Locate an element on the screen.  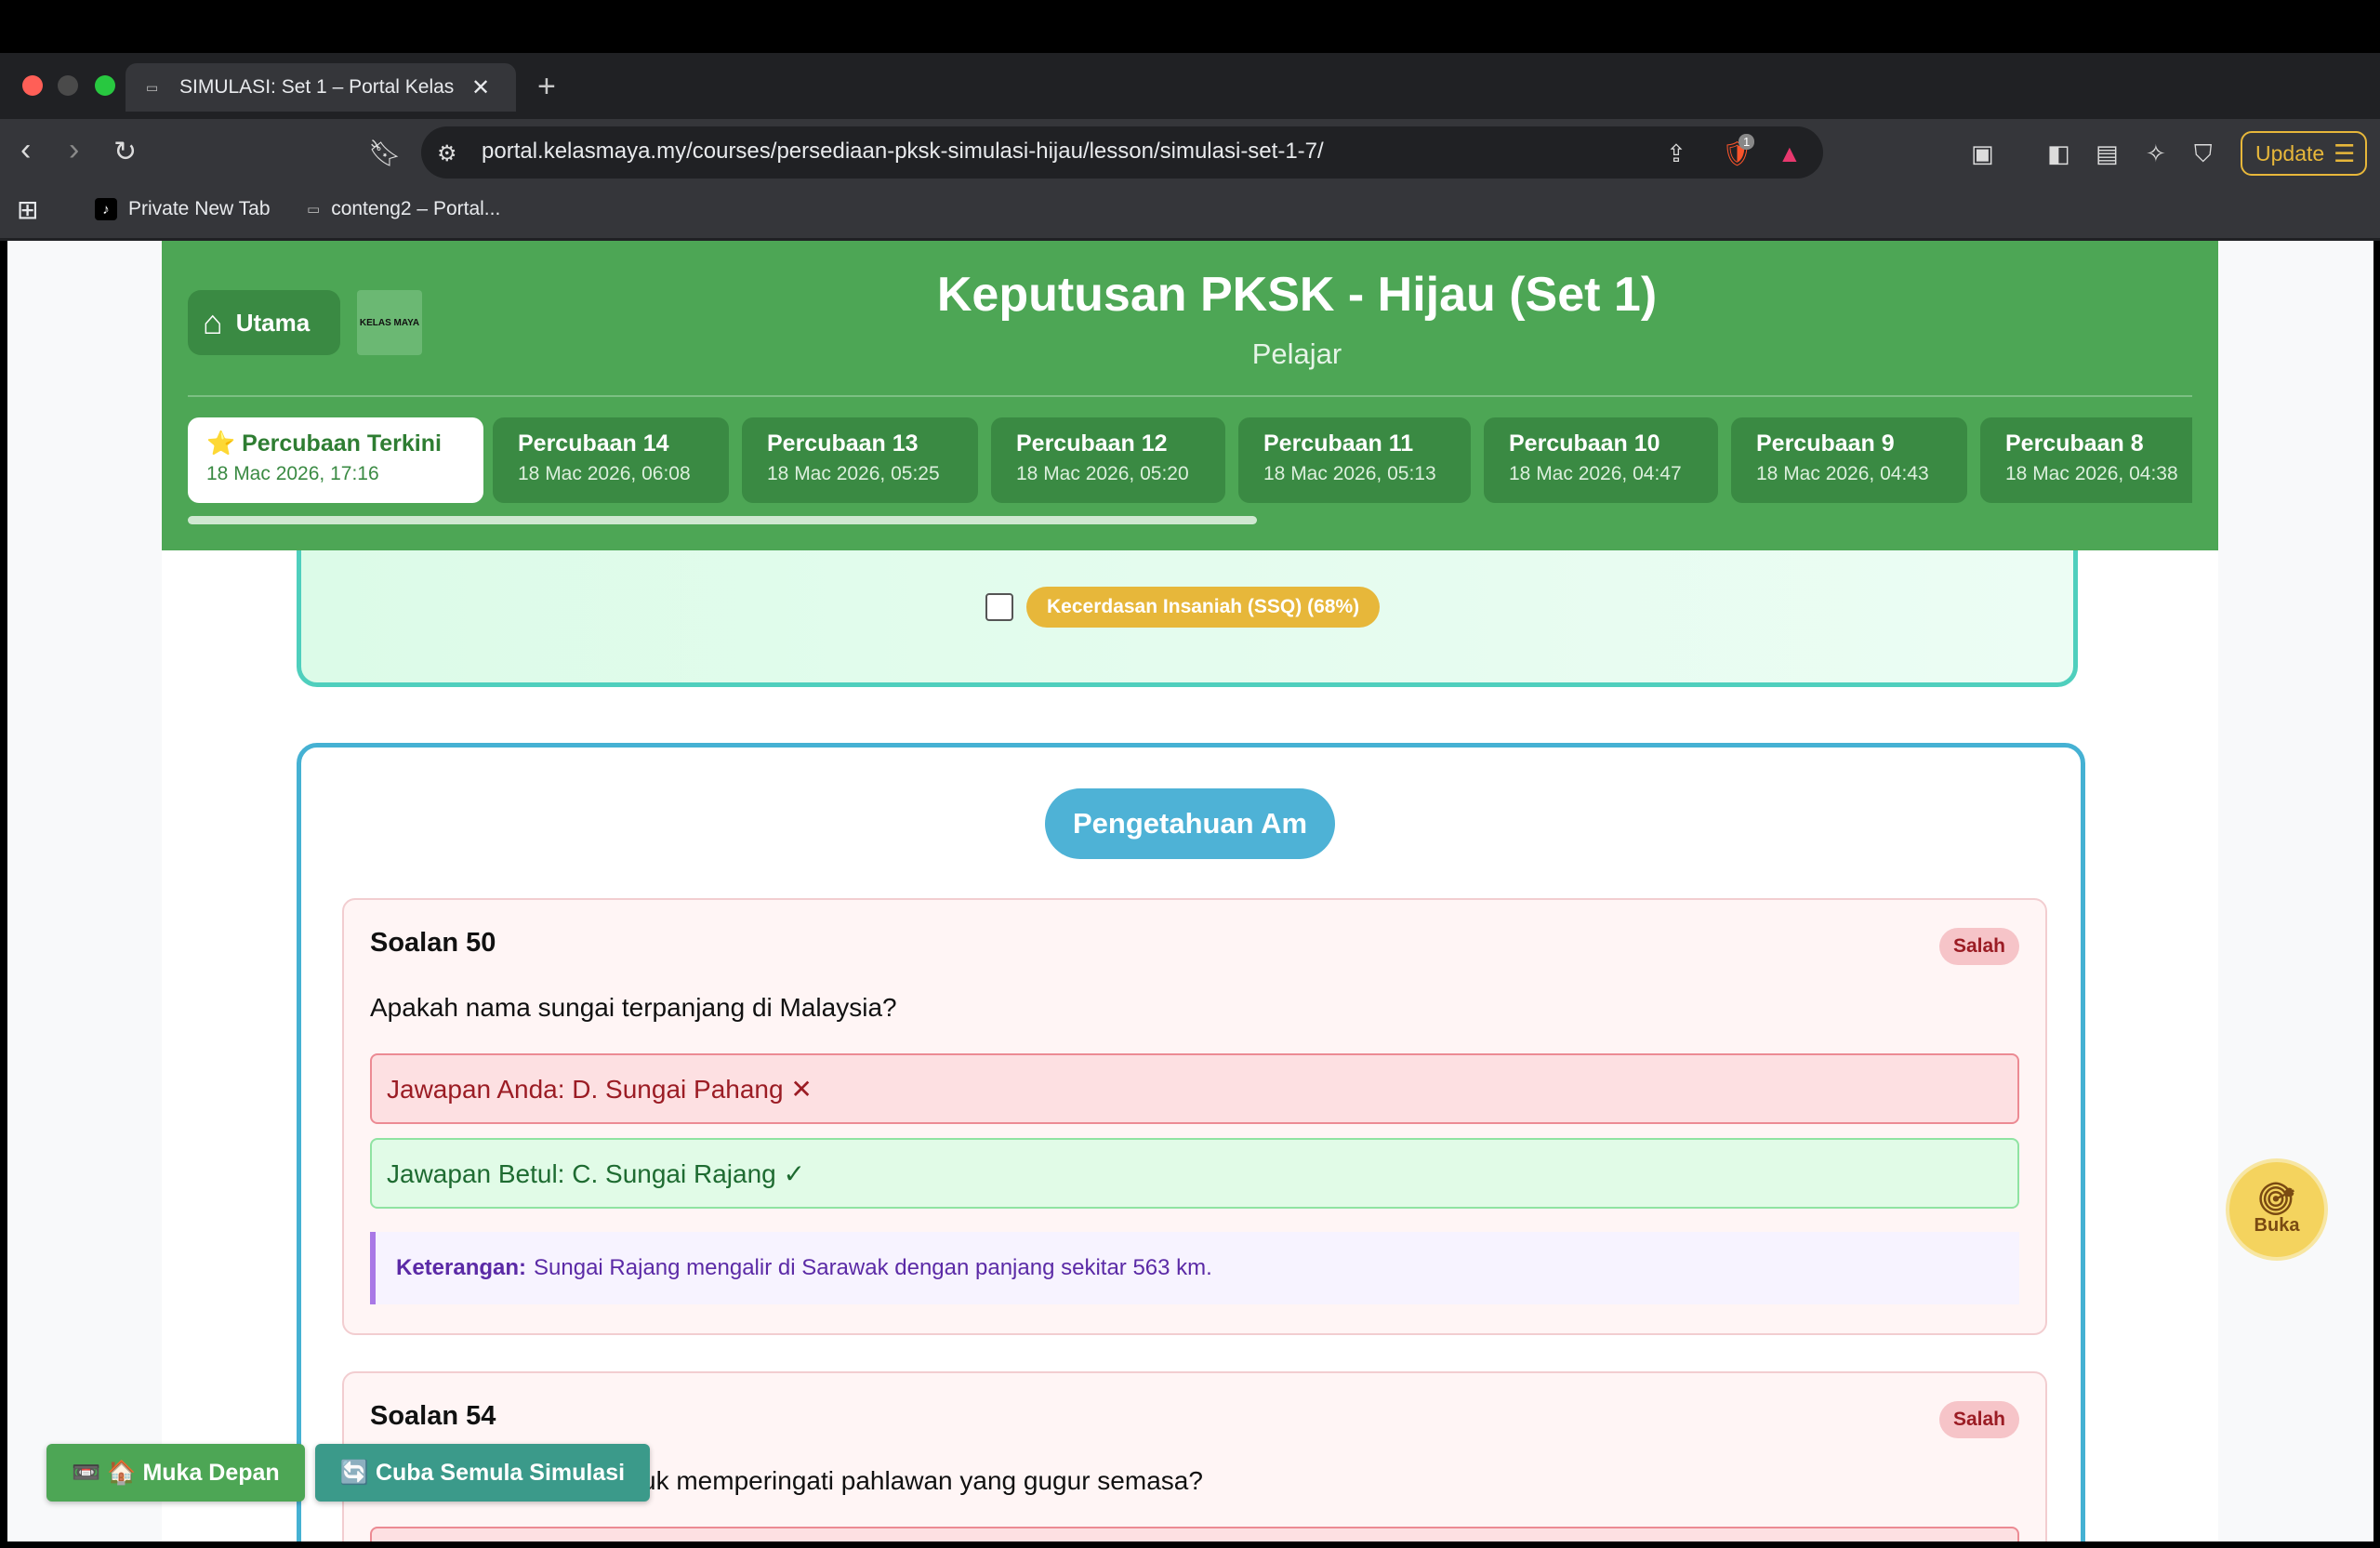
bookmark-label: Private New Tab is located at coordinates (199, 208).